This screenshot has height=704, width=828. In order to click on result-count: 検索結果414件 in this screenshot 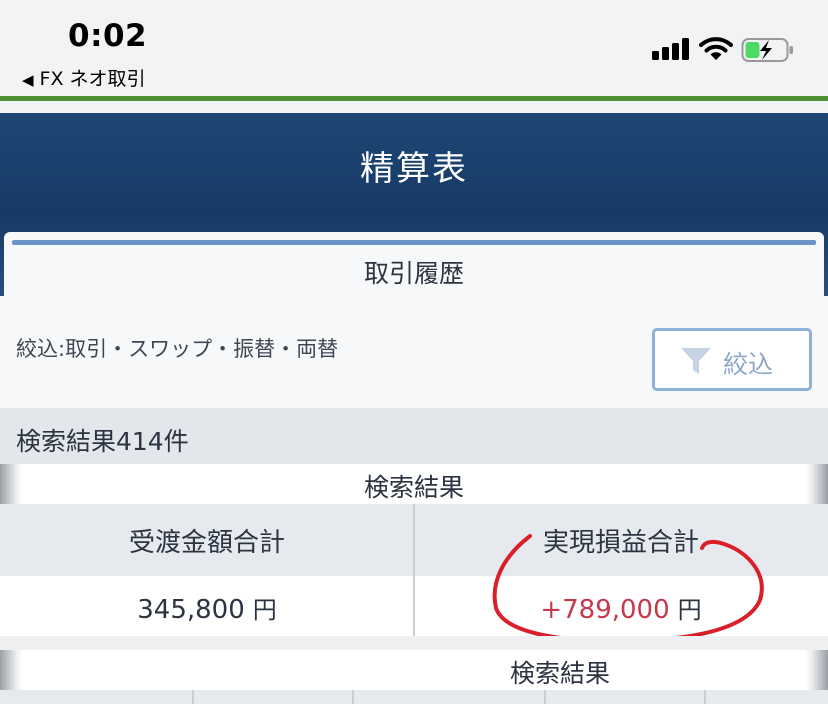, I will do `click(102, 441)`.